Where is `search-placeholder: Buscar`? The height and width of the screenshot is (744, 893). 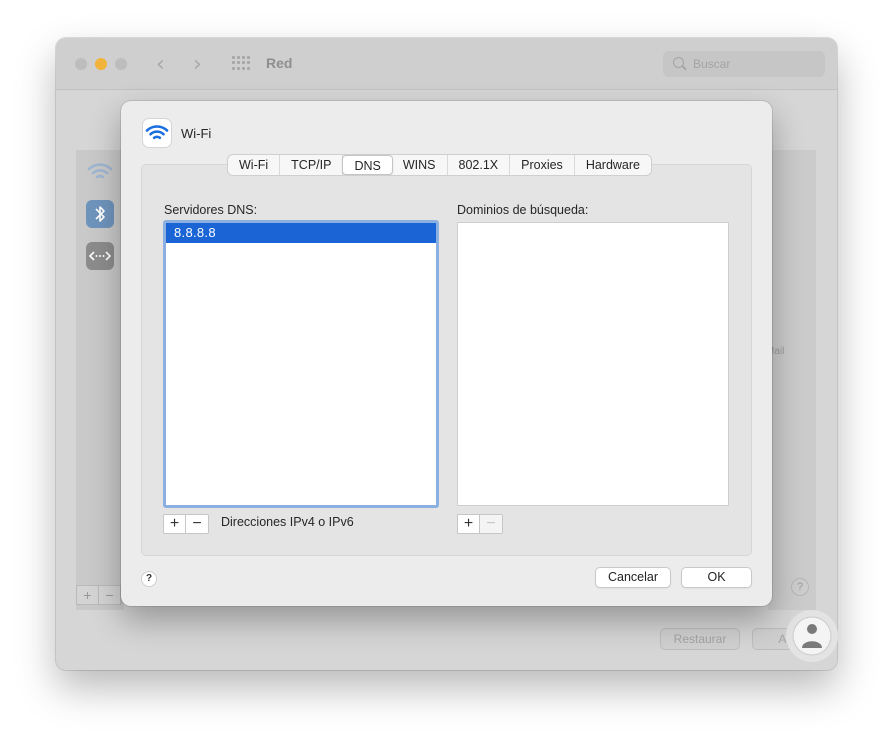 search-placeholder: Buscar is located at coordinates (711, 64).